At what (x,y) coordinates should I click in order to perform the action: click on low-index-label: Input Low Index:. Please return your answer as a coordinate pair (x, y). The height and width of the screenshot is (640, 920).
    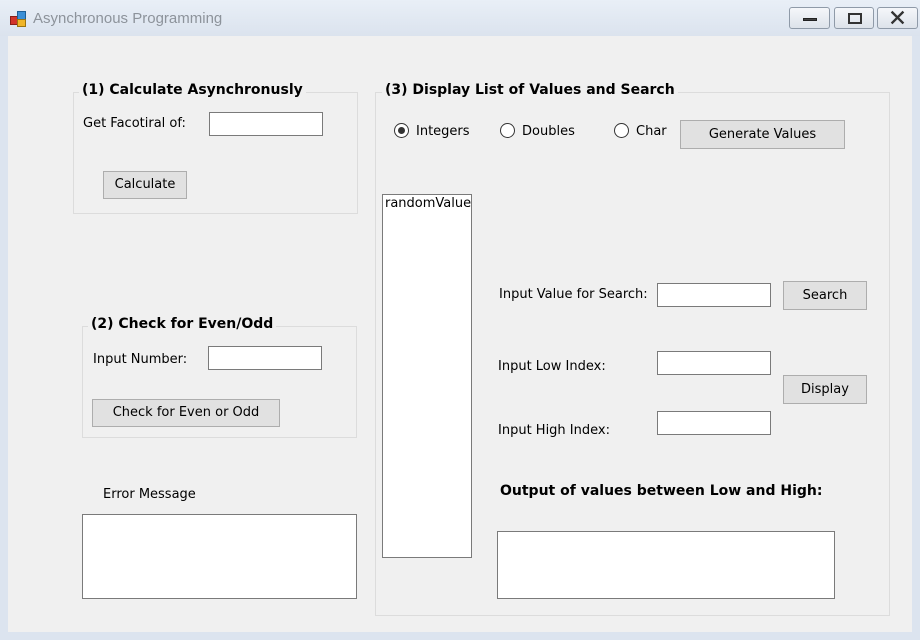
    Looking at the image, I should click on (552, 366).